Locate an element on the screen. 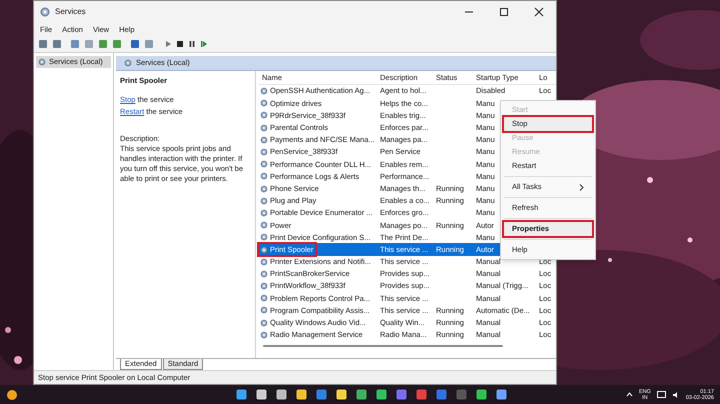  monitor-icon is located at coordinates (661, 394).